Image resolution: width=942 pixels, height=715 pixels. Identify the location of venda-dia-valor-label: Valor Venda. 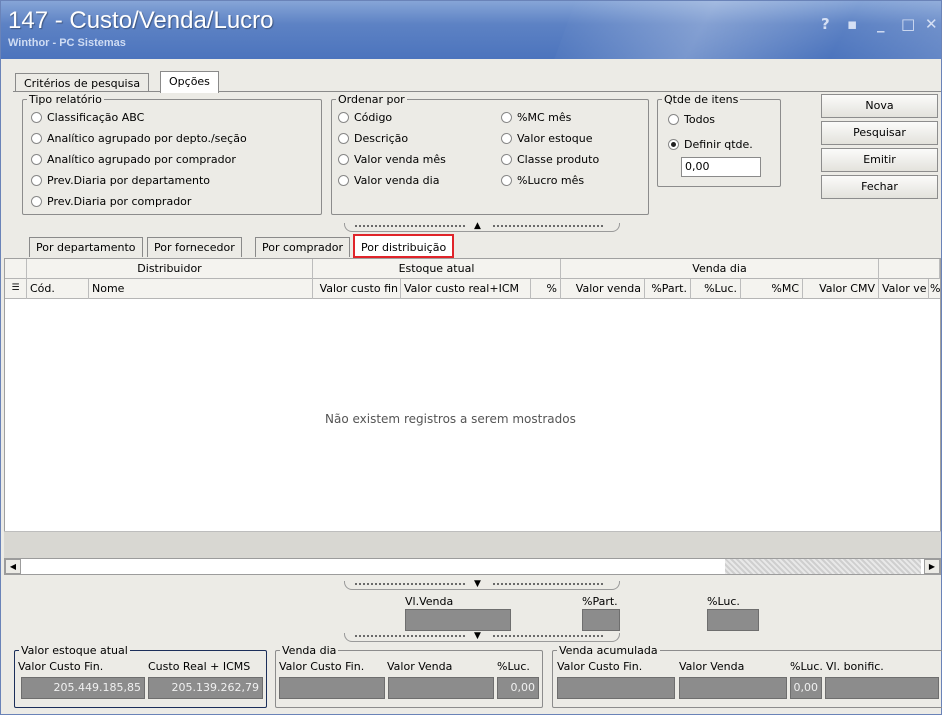
(420, 666).